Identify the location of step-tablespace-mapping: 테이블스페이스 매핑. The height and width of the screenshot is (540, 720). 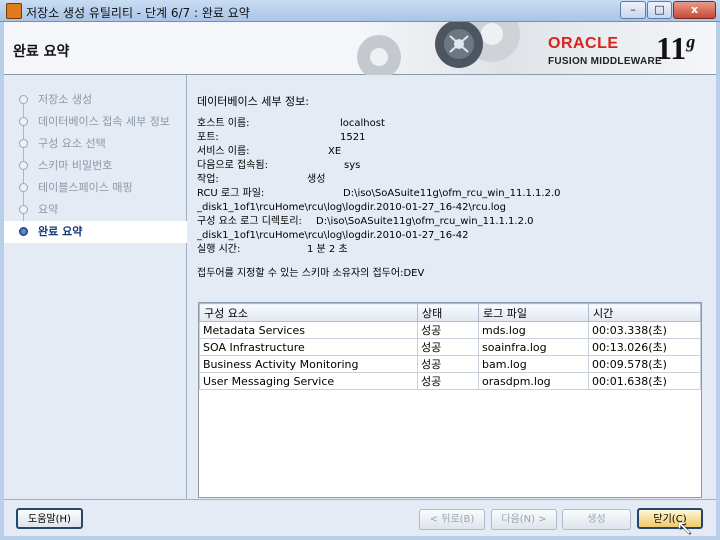
(95, 191).